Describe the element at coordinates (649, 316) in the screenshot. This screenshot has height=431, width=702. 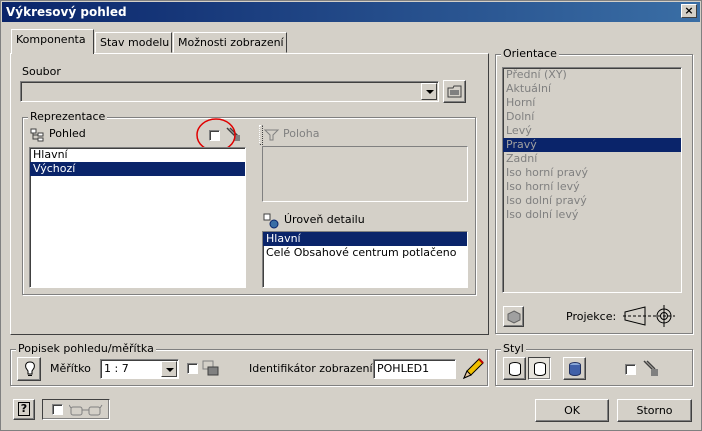
I see `projection-icon` at that location.